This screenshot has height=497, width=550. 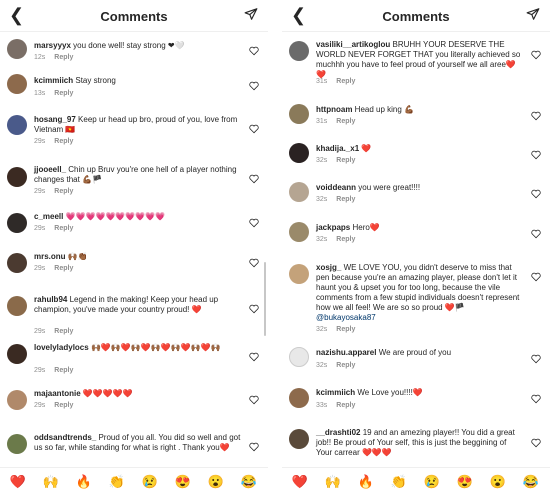 What do you see at coordinates (333, 227) in the screenshot?
I see `comment-username: jackpaps` at bounding box center [333, 227].